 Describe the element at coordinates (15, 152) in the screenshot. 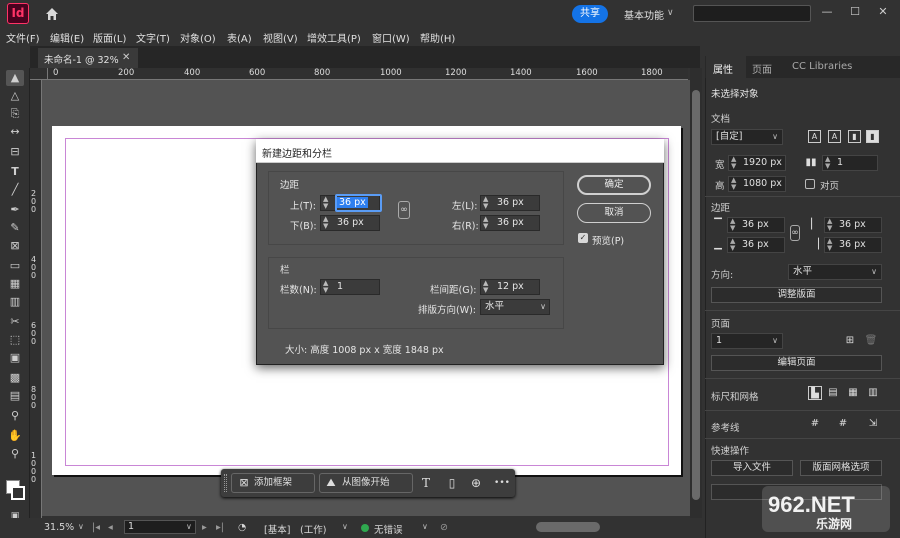

I see `content-collector-icon: ⊟` at that location.